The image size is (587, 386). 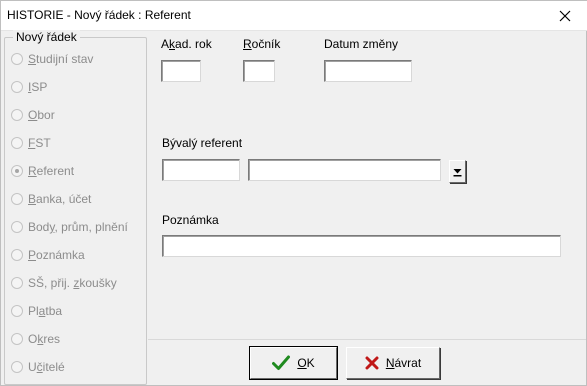 What do you see at coordinates (201, 170) in the screenshot?
I see `byvaly-referent-code-input` at bounding box center [201, 170].